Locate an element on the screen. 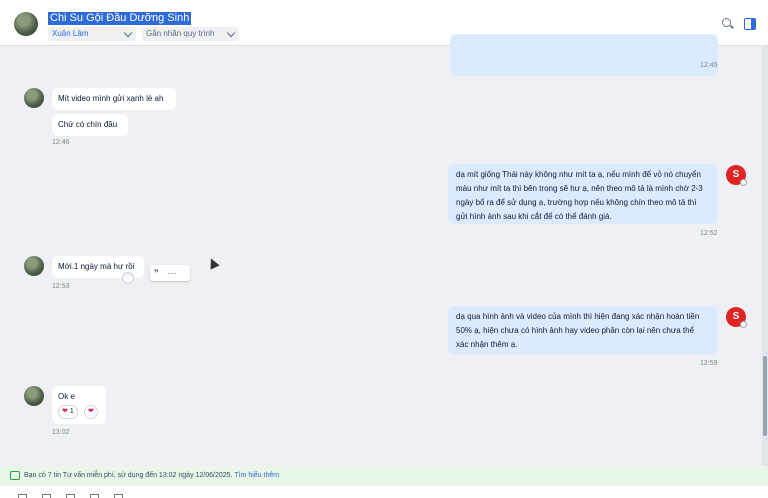 The height and width of the screenshot is (498, 768). message-time: 12:52 is located at coordinates (709, 233).